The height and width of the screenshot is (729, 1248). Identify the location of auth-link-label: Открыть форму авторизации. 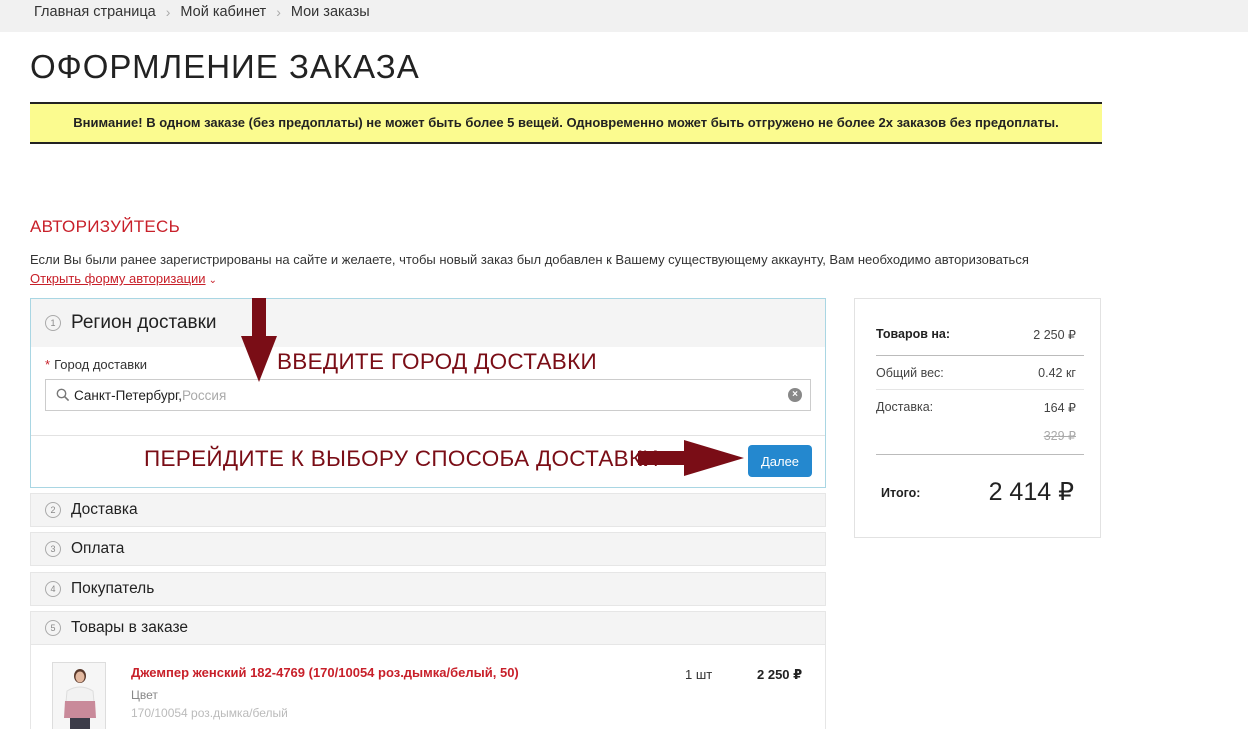
(118, 278).